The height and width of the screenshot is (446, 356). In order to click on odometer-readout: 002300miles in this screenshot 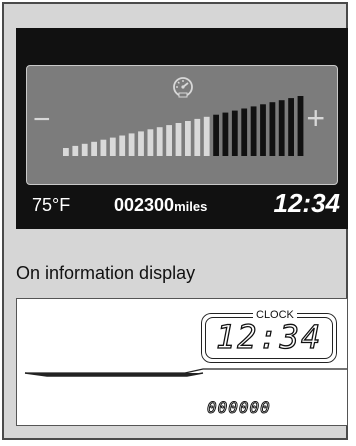, I will do `click(160, 206)`.